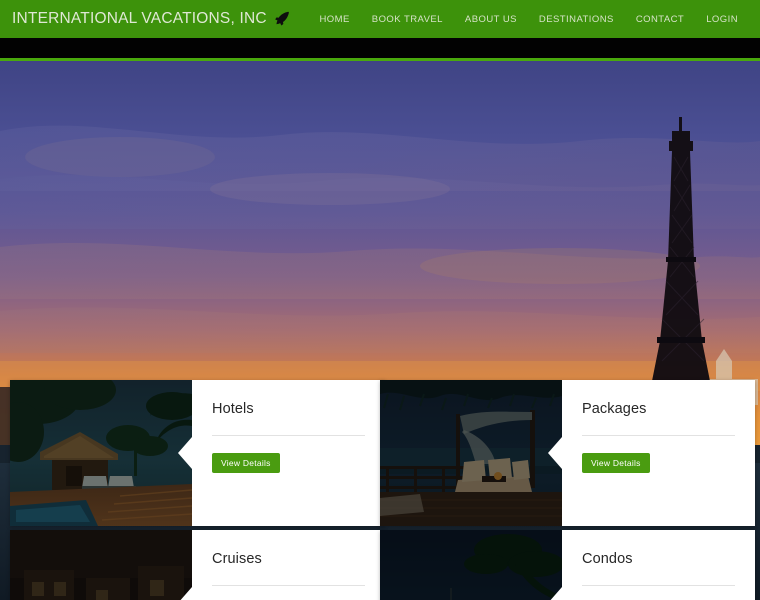 The image size is (760, 600). What do you see at coordinates (139, 18) in the screenshot?
I see `brand-title: INTERNATIONAL VACATIONS, INC` at bounding box center [139, 18].